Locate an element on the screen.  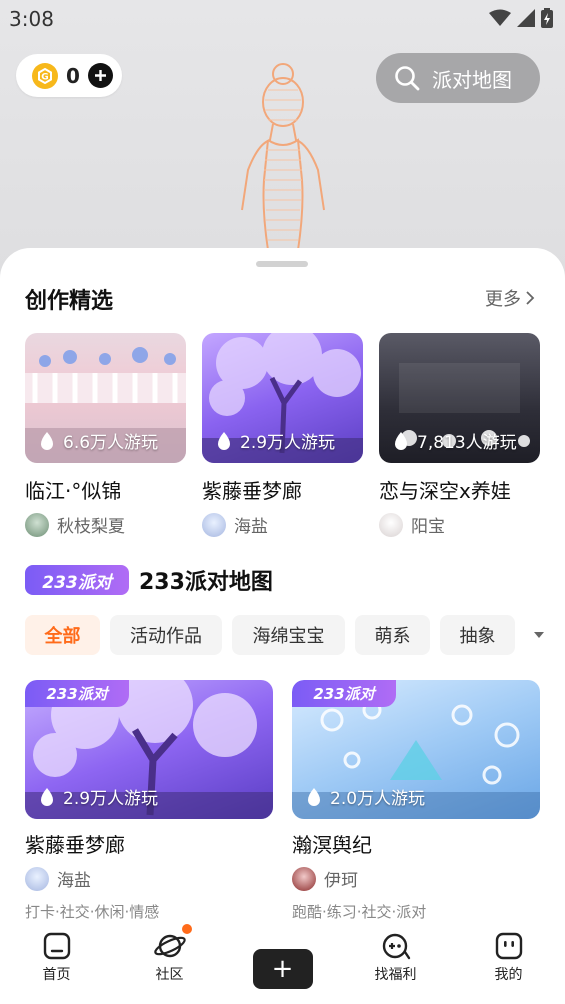
author-row: 伊珂 is located at coordinates (416, 878).